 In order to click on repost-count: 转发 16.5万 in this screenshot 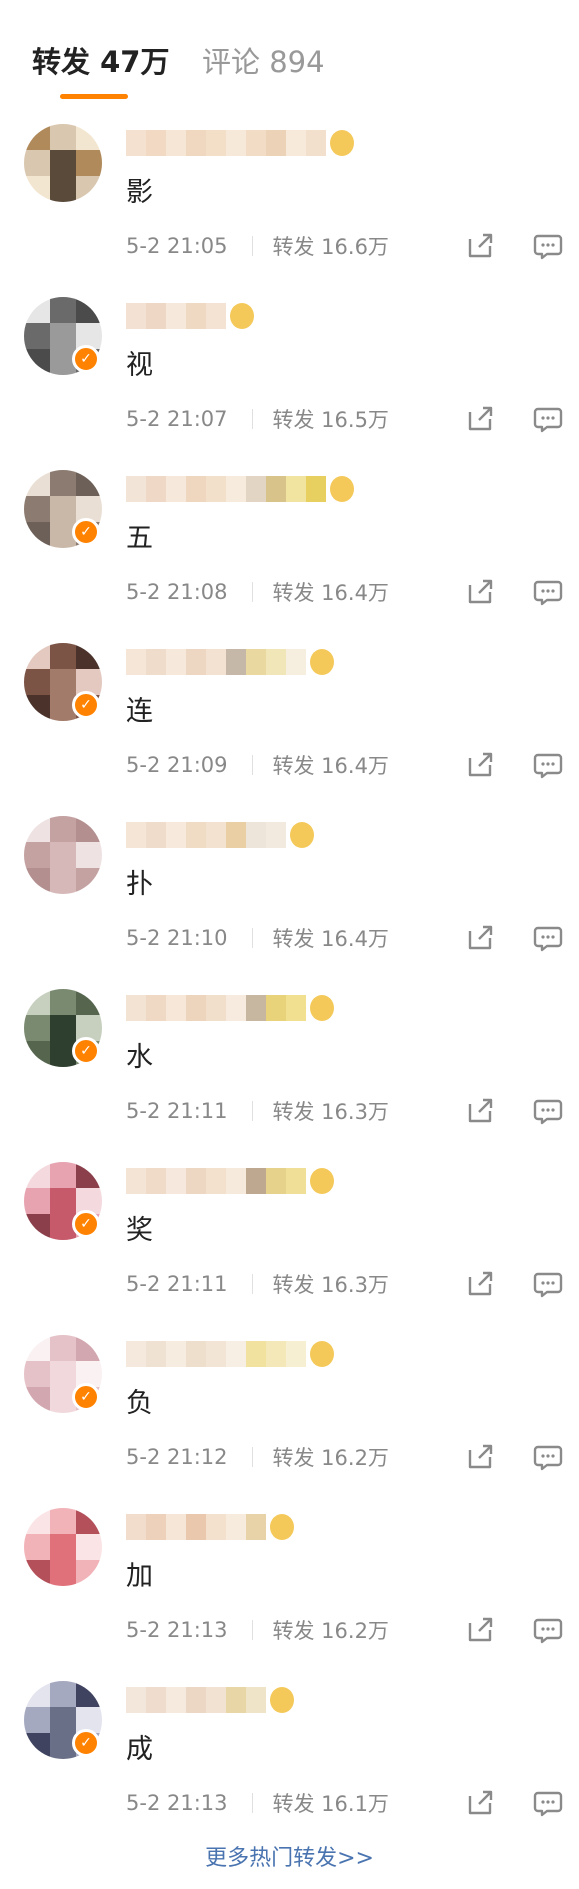, I will do `click(330, 420)`.